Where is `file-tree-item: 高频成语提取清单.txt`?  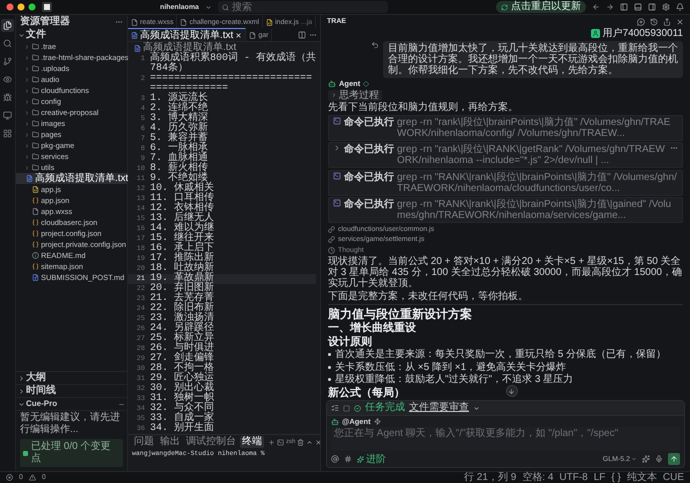 file-tree-item: 高频成语提取清单.txt is located at coordinates (71, 178).